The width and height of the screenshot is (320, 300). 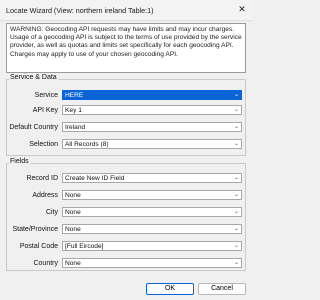 What do you see at coordinates (73, 229) in the screenshot?
I see `state-province-value: None` at bounding box center [73, 229].